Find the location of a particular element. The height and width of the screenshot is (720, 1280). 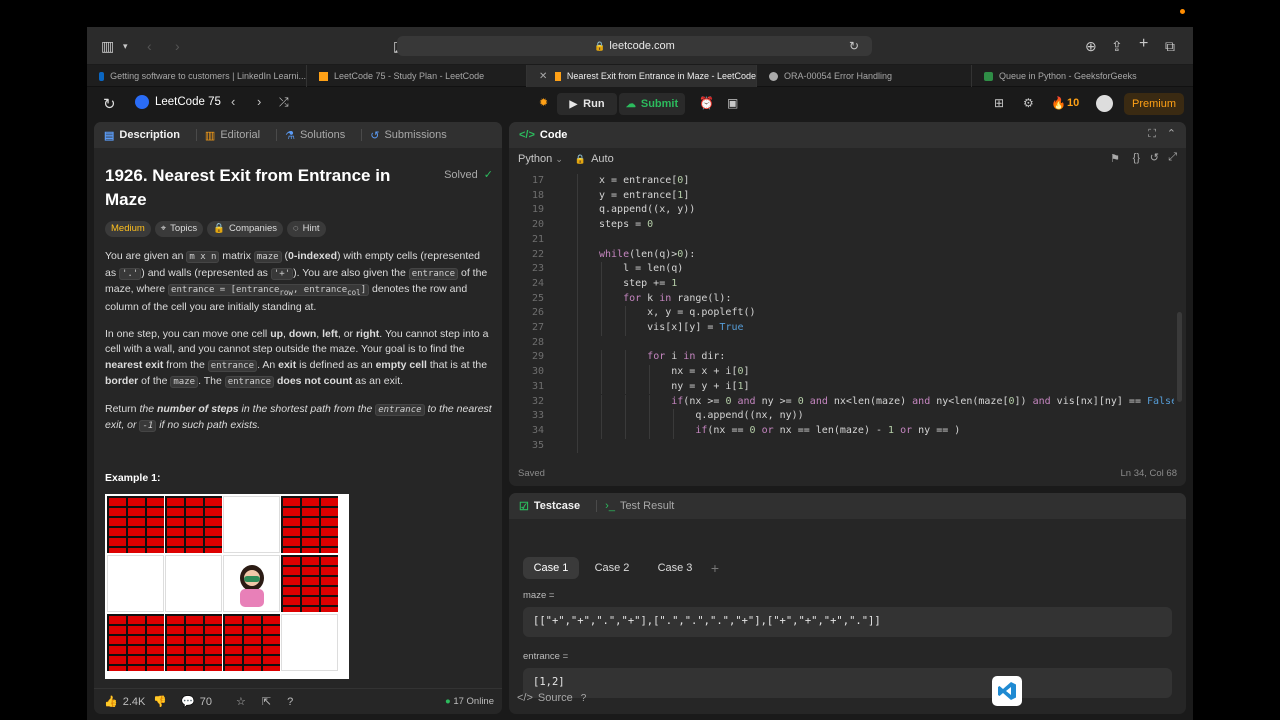

line-number: 19 is located at coordinates (537, 210).